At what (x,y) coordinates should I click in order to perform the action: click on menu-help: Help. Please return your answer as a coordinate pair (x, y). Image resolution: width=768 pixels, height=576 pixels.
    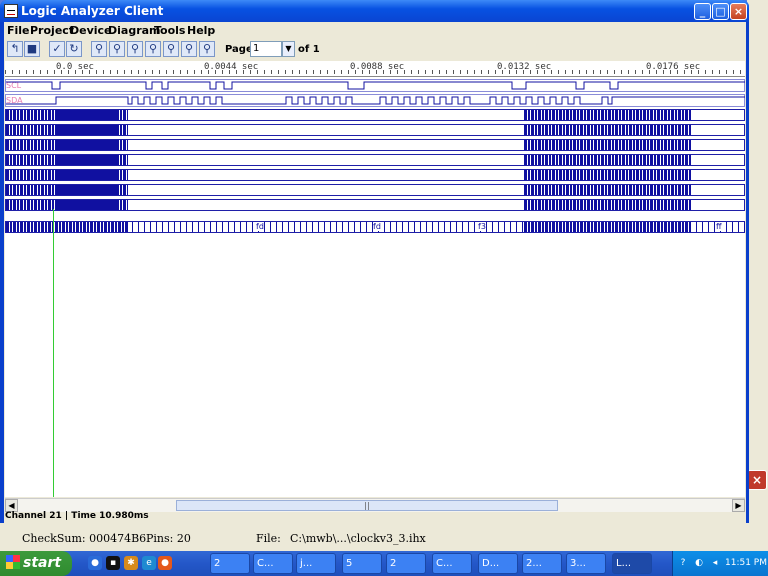
    Looking at the image, I should click on (201, 30).